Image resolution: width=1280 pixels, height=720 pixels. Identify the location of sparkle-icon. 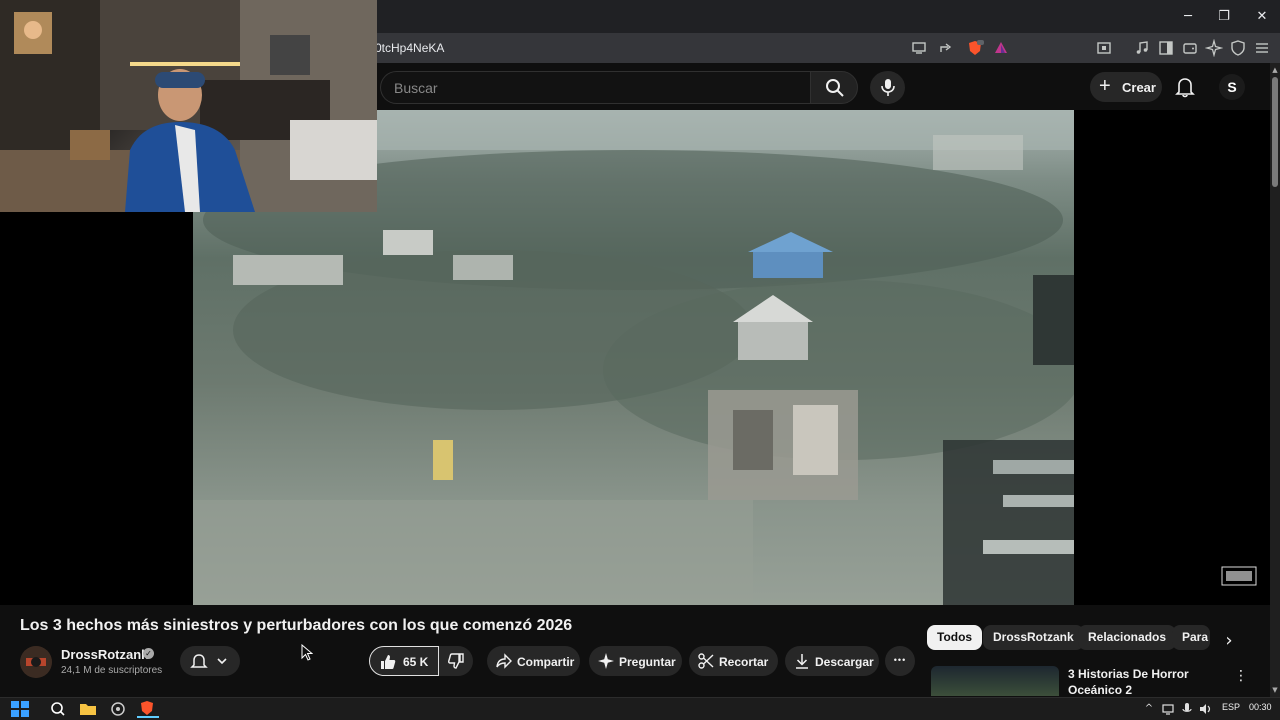
(606, 661).